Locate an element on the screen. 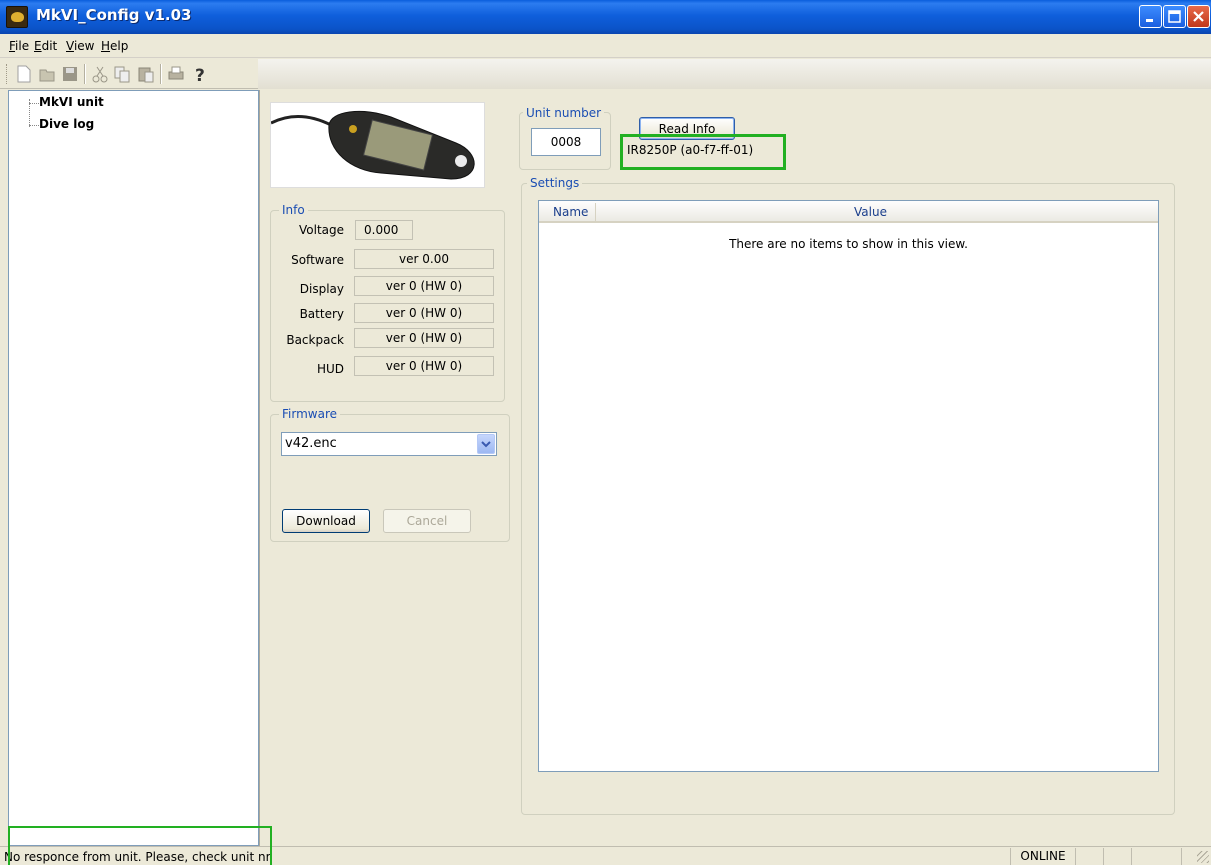  menu-bar: File Edit View Help is located at coordinates (605, 46).